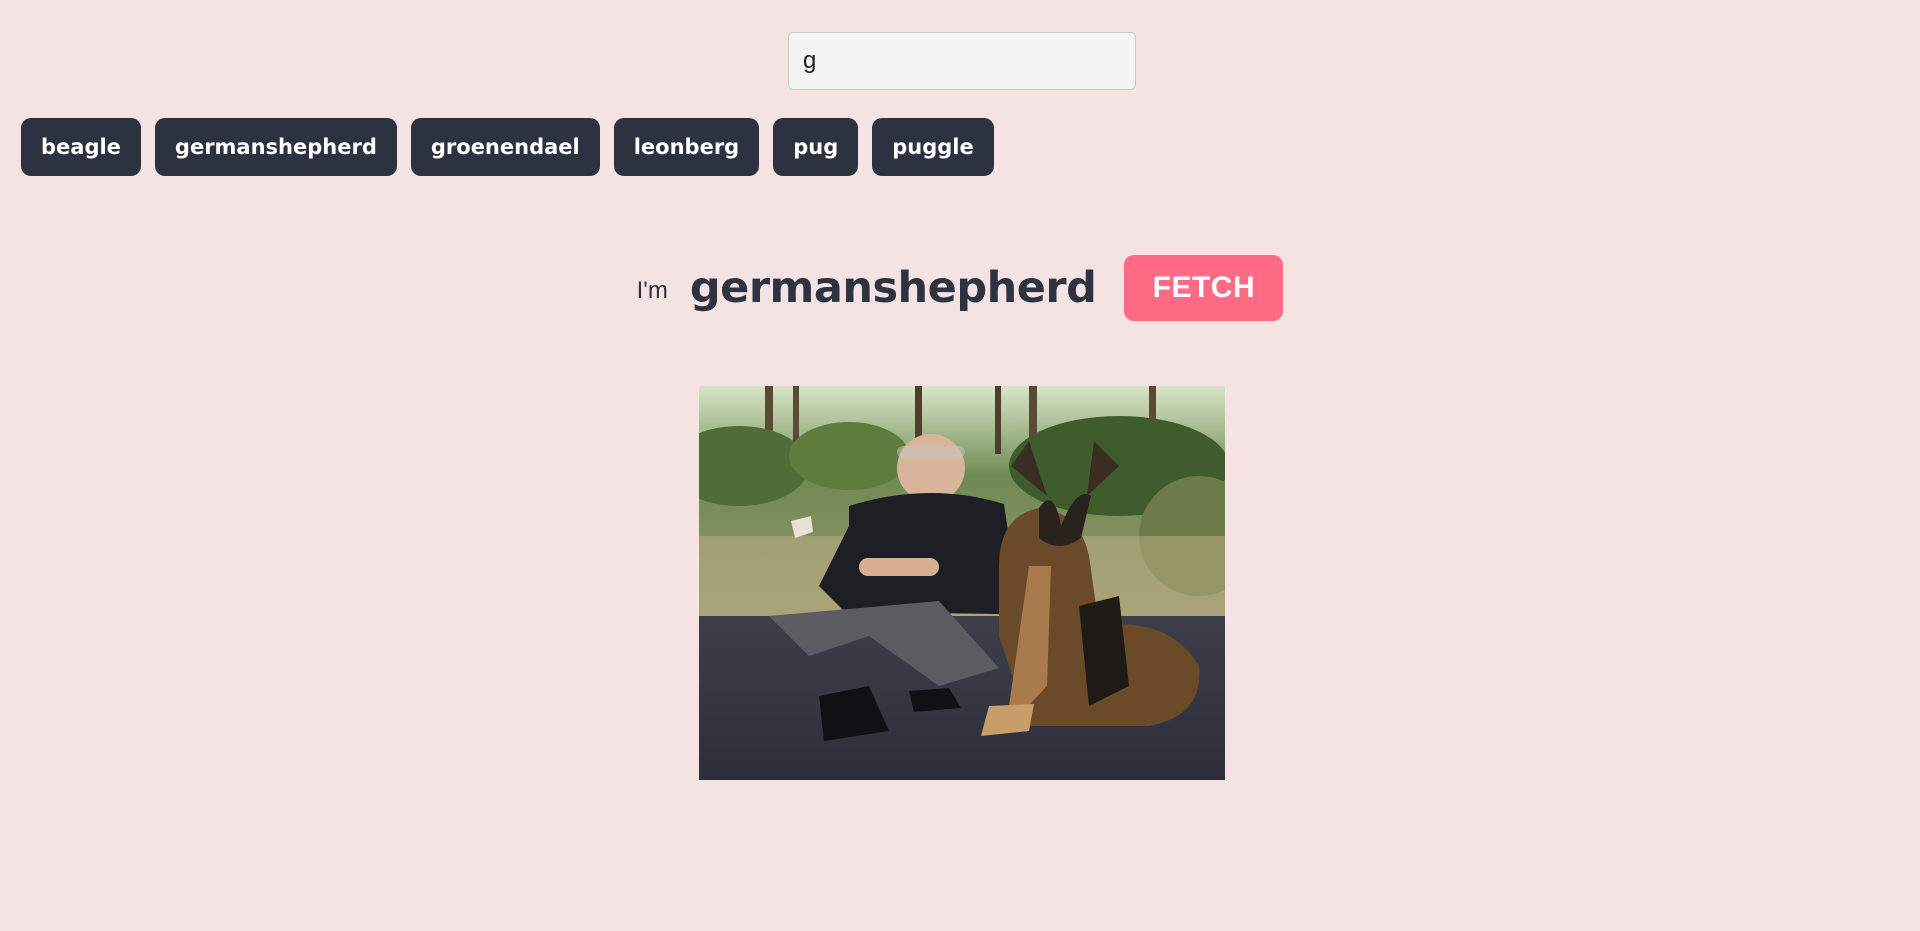 This screenshot has height=931, width=1920. Describe the element at coordinates (652, 290) in the screenshot. I see `im-label: I'm` at that location.